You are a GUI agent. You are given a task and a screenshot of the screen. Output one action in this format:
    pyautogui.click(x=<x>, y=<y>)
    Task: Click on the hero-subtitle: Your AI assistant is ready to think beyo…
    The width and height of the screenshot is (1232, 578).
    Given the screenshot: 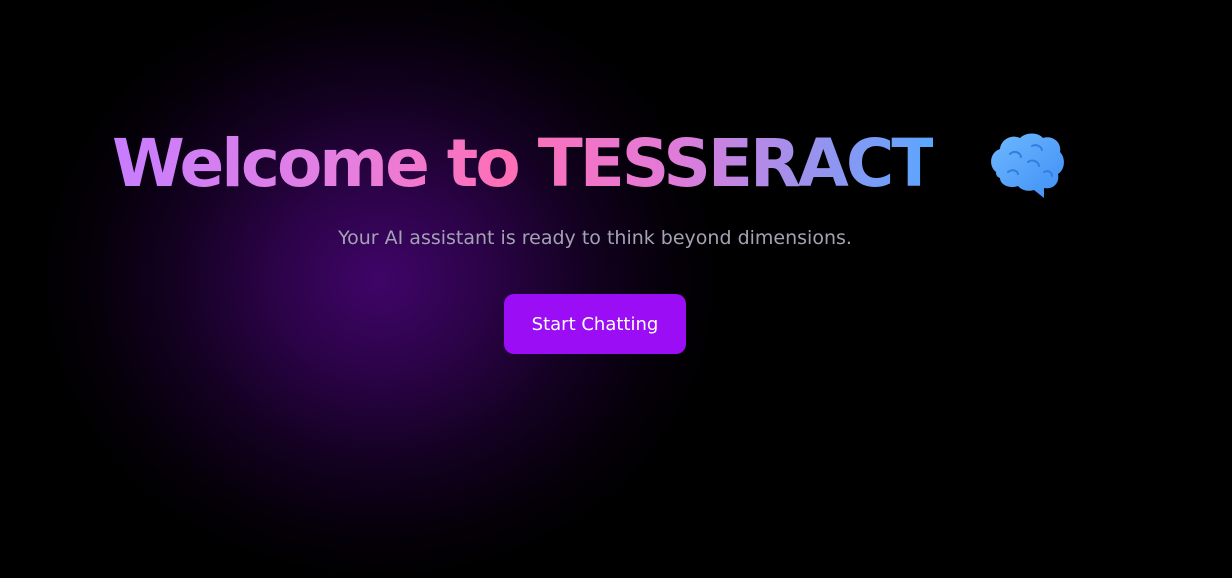 What is the action you would take?
    pyautogui.click(x=595, y=238)
    